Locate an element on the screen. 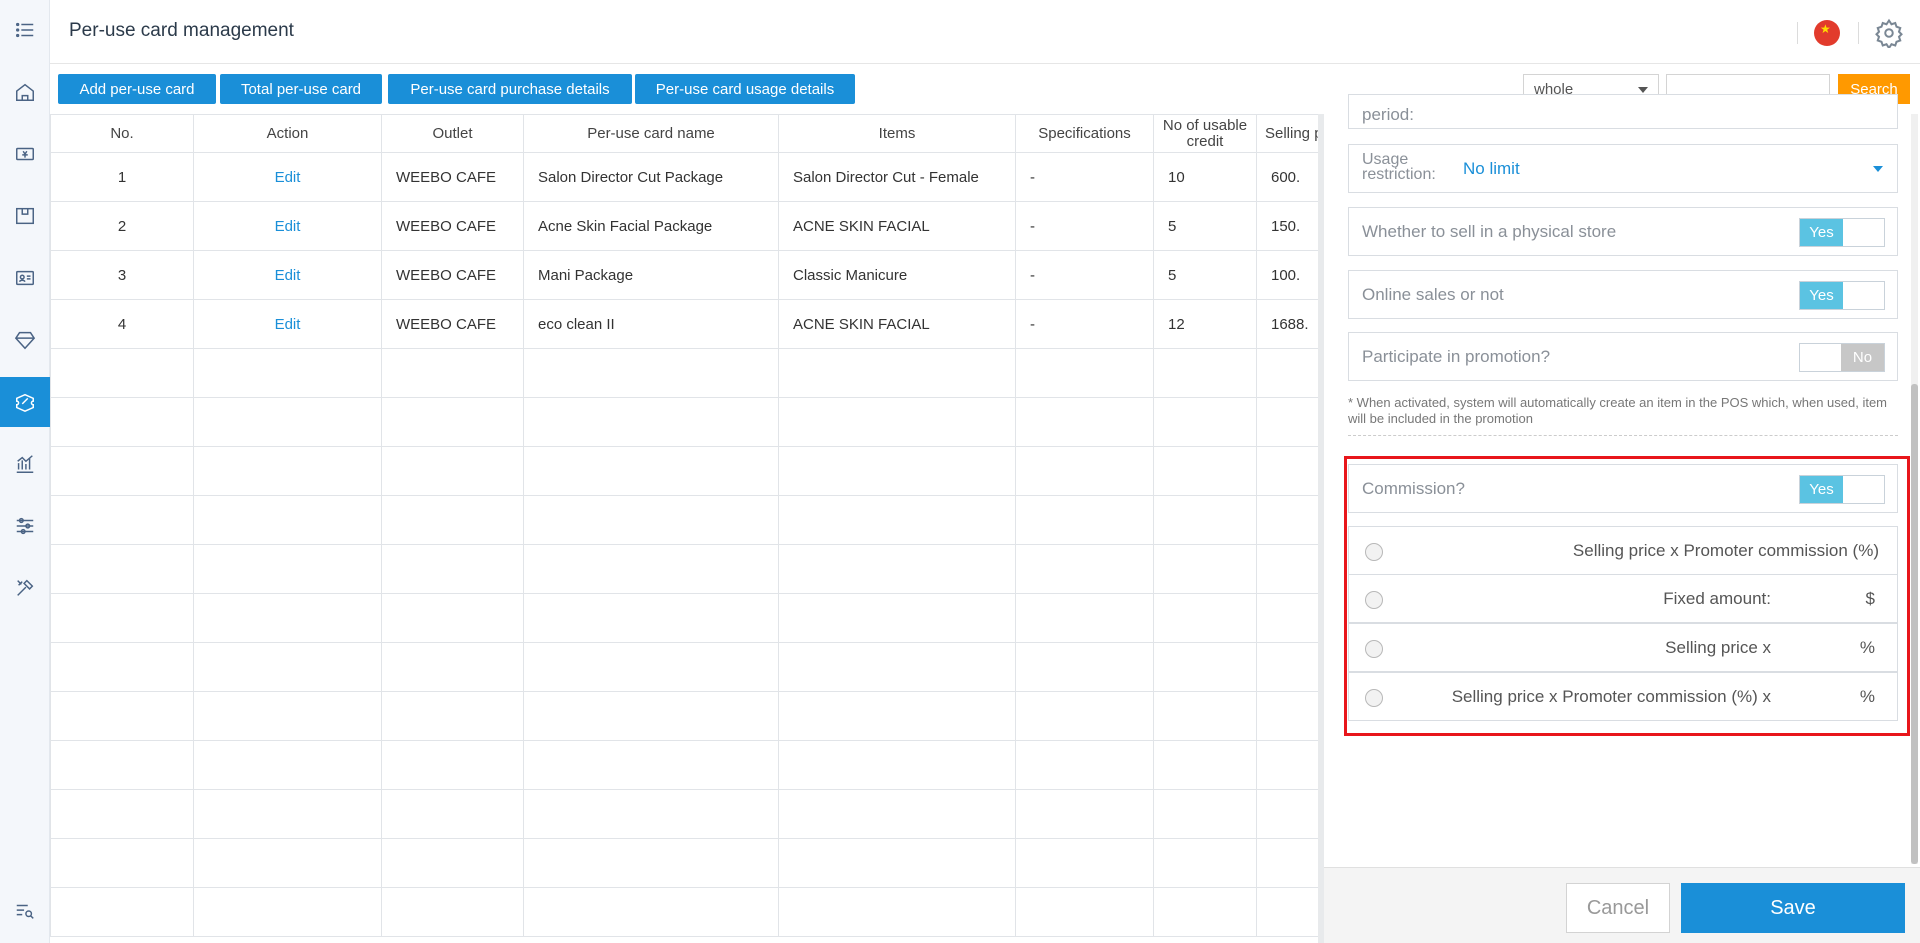 Image resolution: width=1920 pixels, height=943 pixels. online-sales-field: Online sales or not Yes is located at coordinates (1623, 294).